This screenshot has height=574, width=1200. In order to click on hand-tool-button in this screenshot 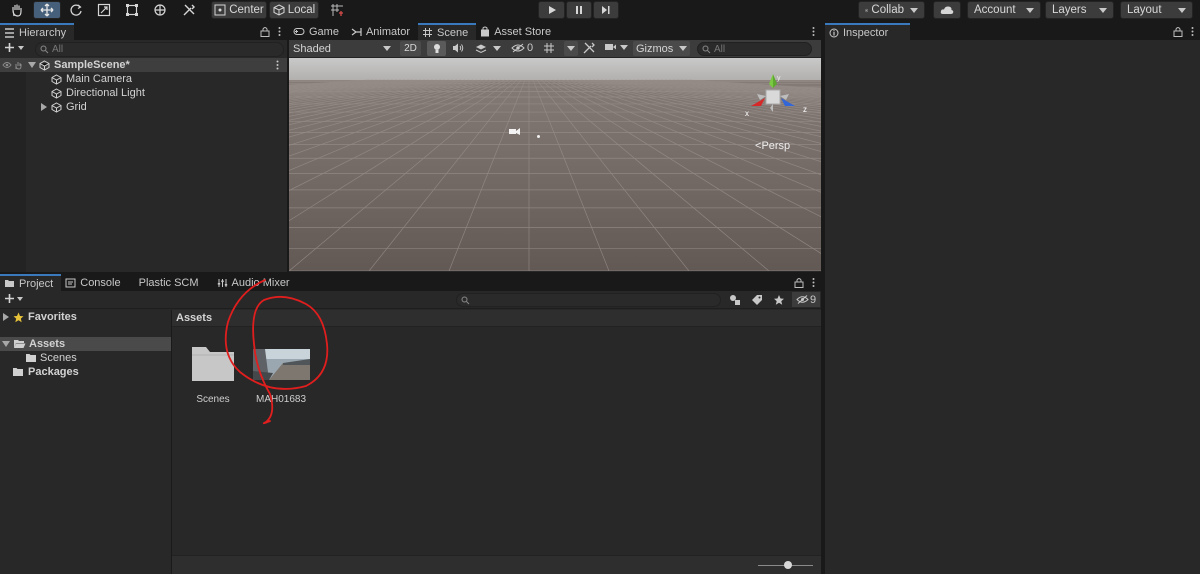, I will do `click(17, 10)`.